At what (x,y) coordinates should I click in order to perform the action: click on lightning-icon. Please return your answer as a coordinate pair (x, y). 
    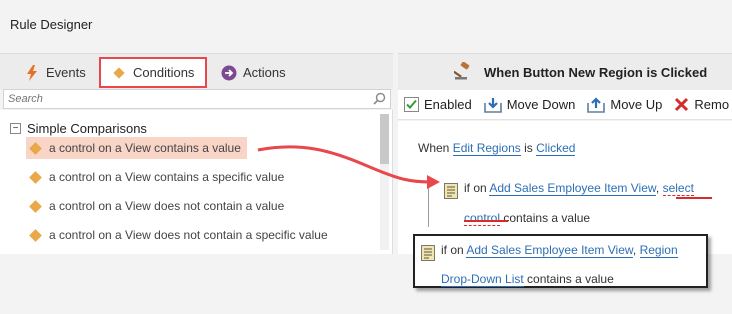
    Looking at the image, I should click on (32, 72).